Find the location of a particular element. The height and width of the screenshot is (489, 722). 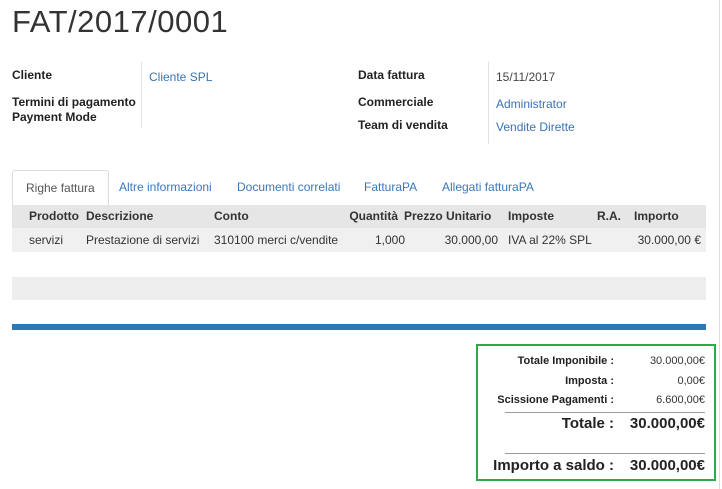

column-divider-left is located at coordinates (141, 95).